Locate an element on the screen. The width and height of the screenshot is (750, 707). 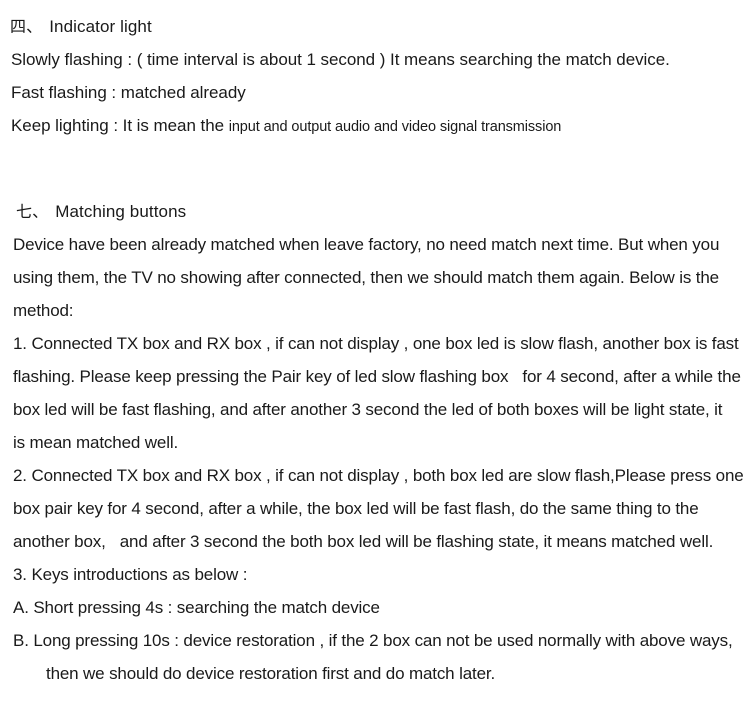
heading-cn-numeral-four: 四、 is located at coordinates (26, 26).